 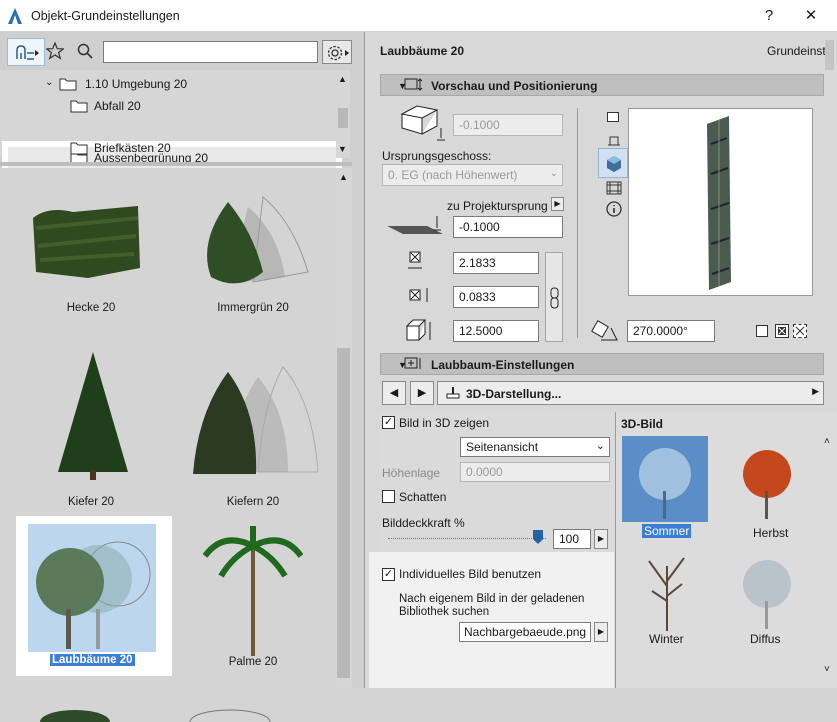 What do you see at coordinates (614, 188) in the screenshot?
I see `film-icon` at bounding box center [614, 188].